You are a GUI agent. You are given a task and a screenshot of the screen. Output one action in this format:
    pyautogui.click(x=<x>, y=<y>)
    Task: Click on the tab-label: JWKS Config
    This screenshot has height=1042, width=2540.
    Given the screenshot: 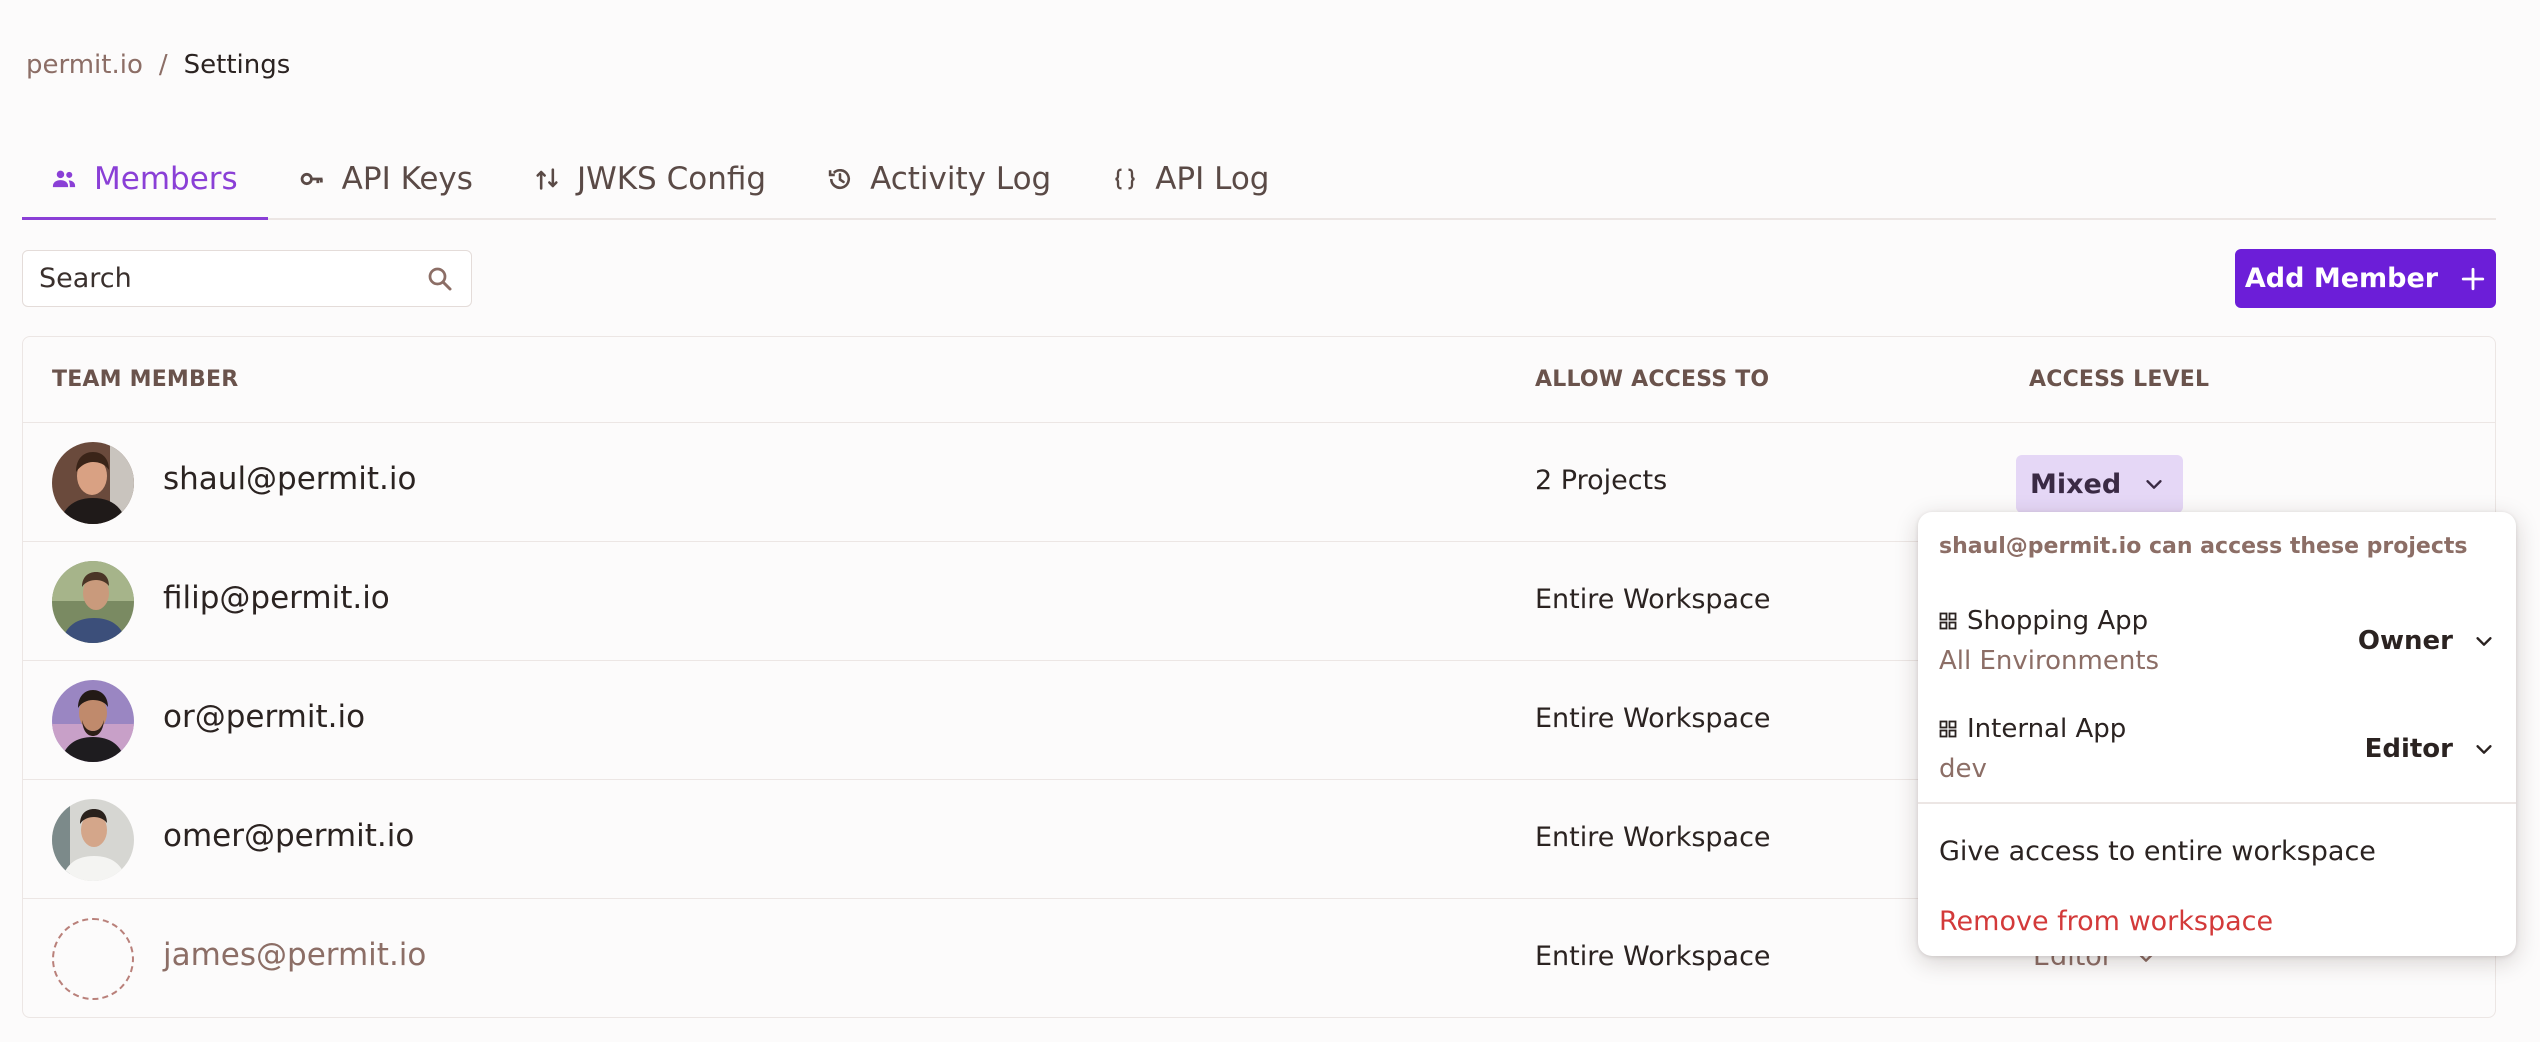 What is the action you would take?
    pyautogui.click(x=671, y=179)
    